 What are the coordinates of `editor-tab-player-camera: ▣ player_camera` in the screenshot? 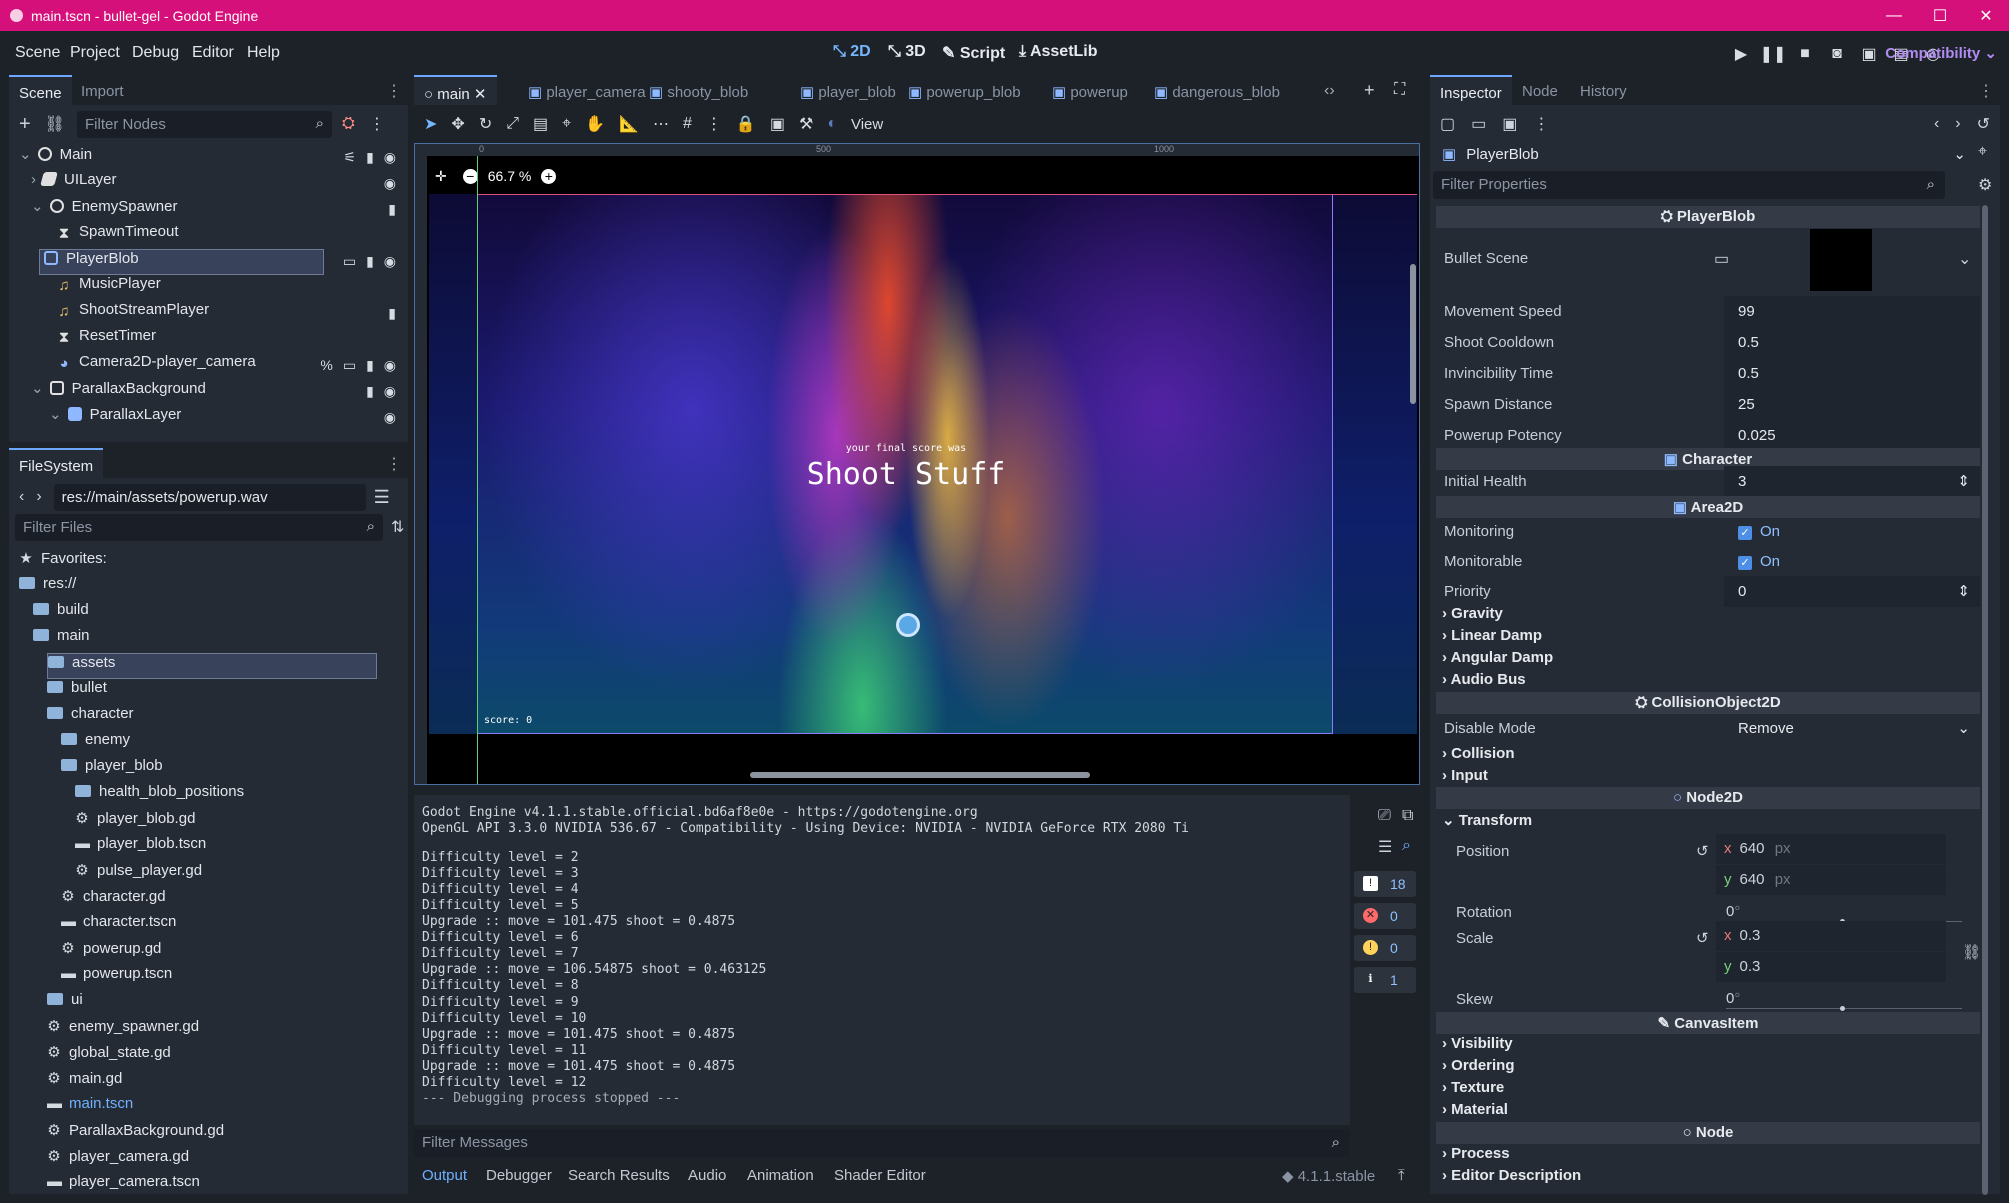 It's located at (587, 90).